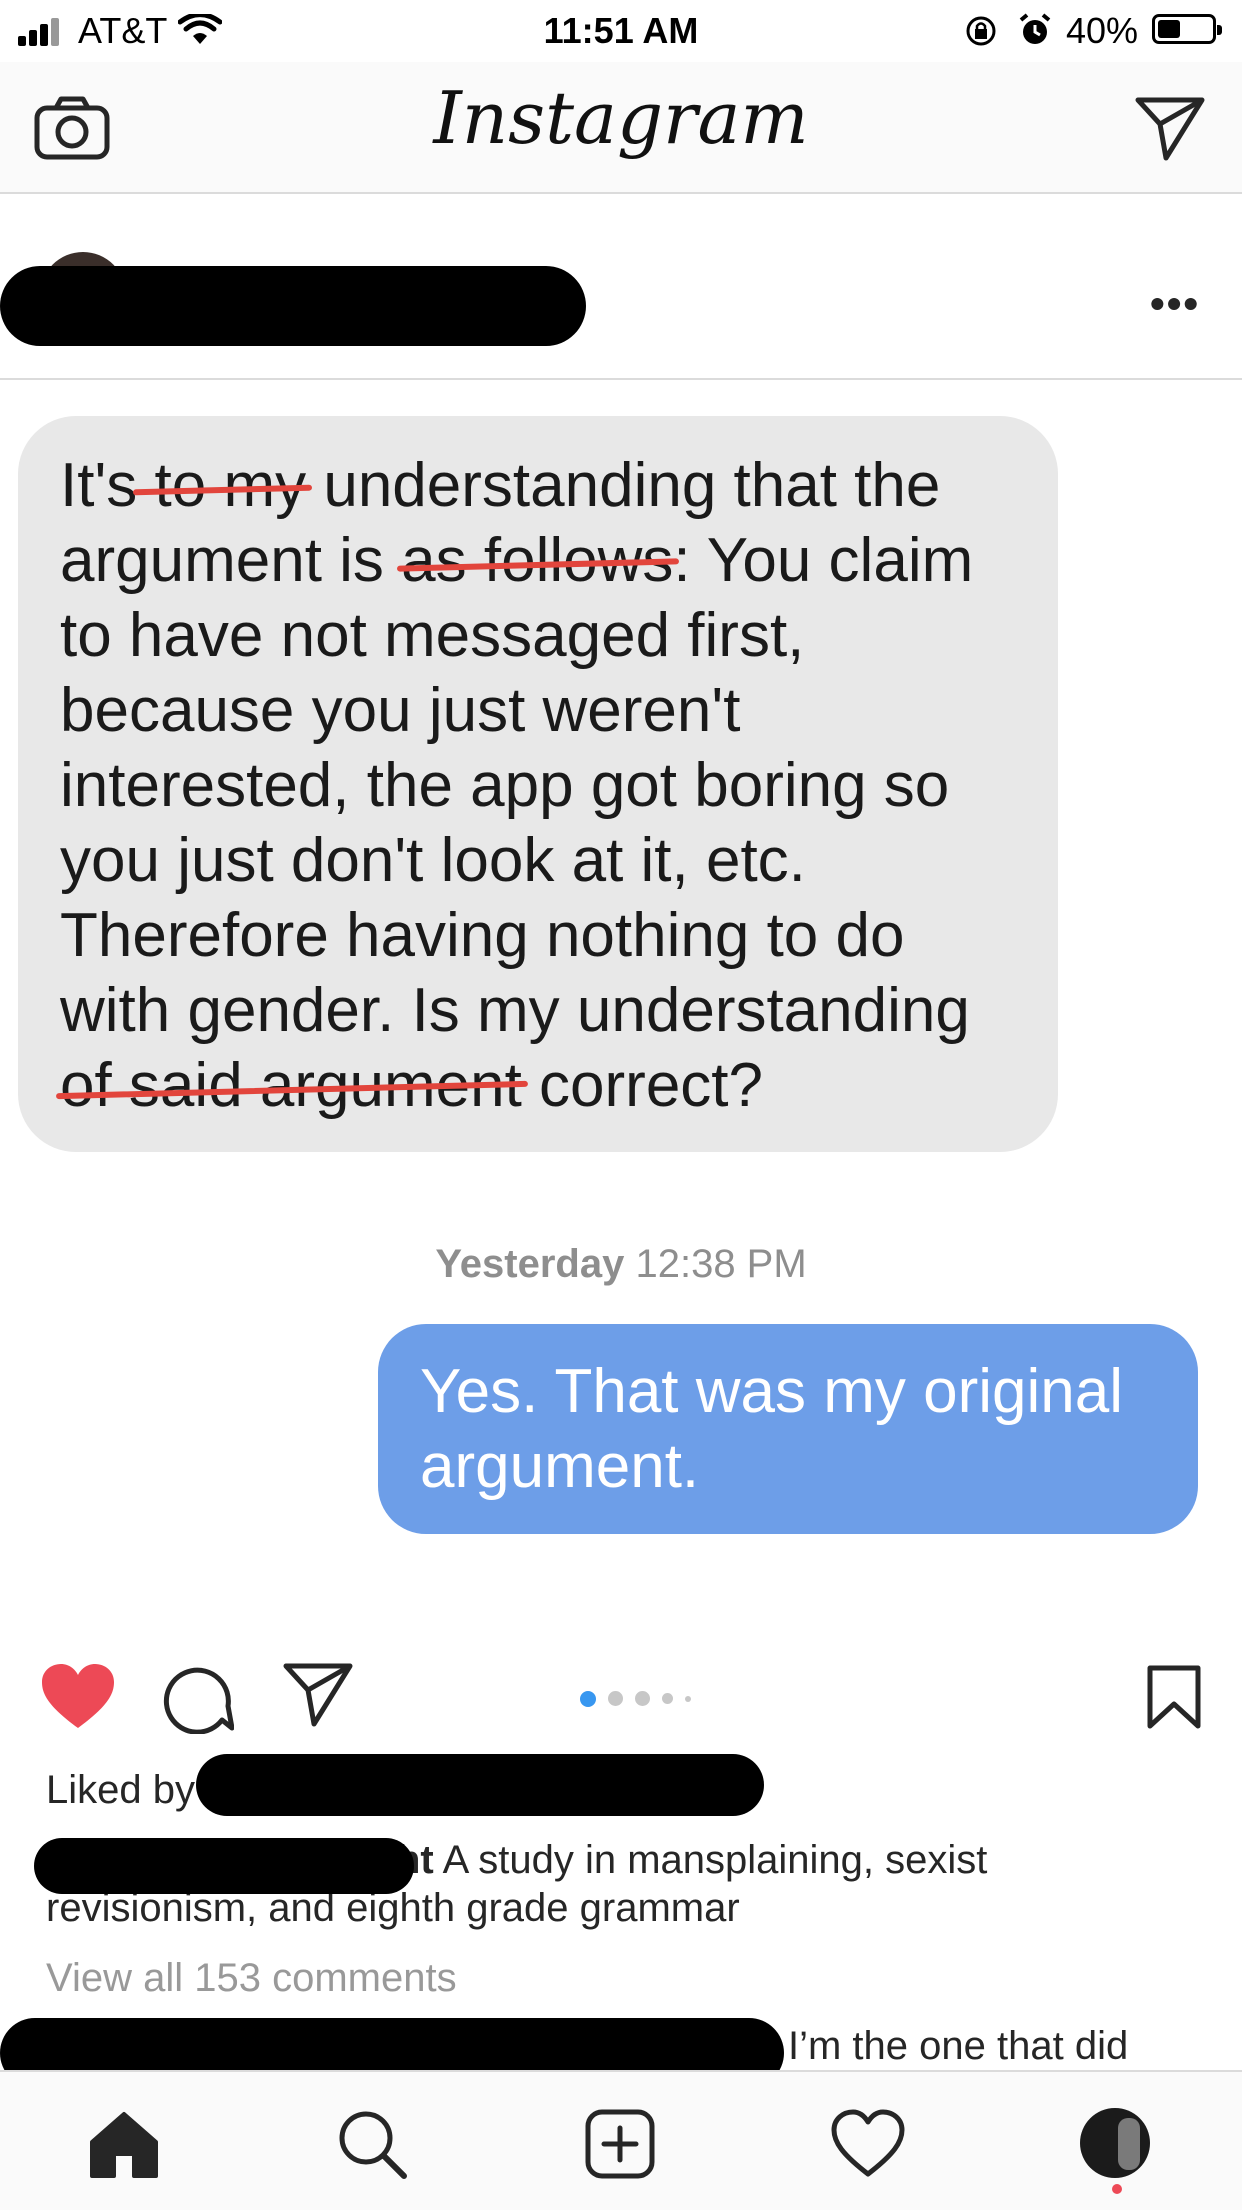  Describe the element at coordinates (1117, 2189) in the screenshot. I see `profile-notification-dot` at that location.